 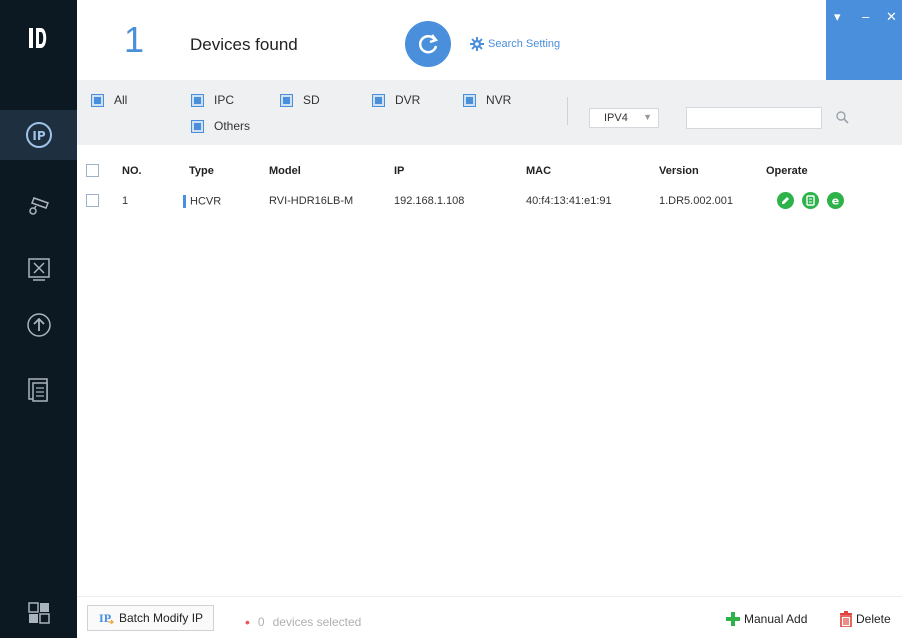 I want to click on batch-modify-ip-label: Batch Modify IP, so click(x=161, y=618).